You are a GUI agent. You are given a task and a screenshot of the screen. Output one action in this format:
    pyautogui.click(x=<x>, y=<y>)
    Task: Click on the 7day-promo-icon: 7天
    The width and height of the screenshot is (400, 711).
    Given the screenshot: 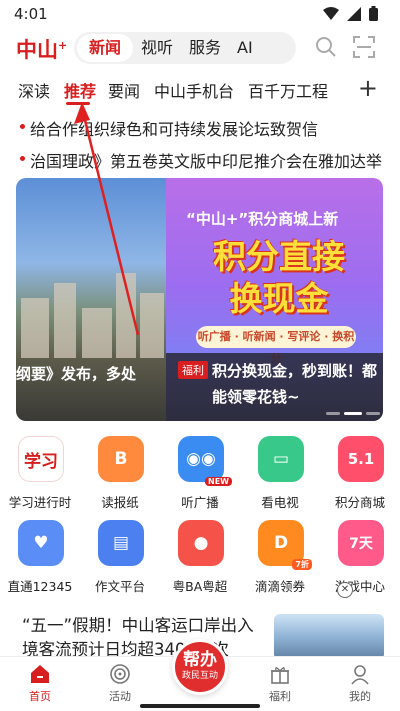 What is the action you would take?
    pyautogui.click(x=361, y=543)
    